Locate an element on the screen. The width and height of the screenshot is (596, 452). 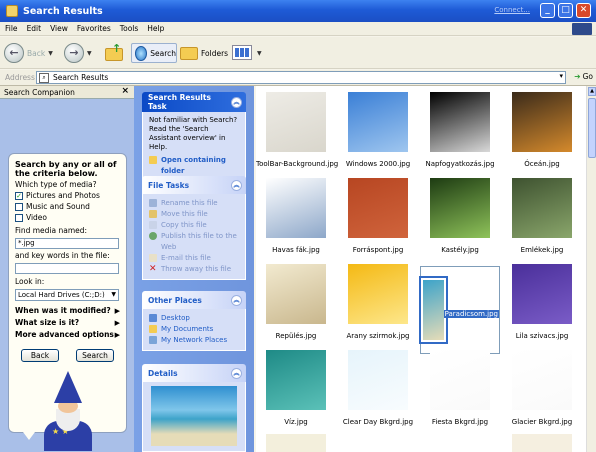
folders-button: Folders is located at coordinates (204, 53).